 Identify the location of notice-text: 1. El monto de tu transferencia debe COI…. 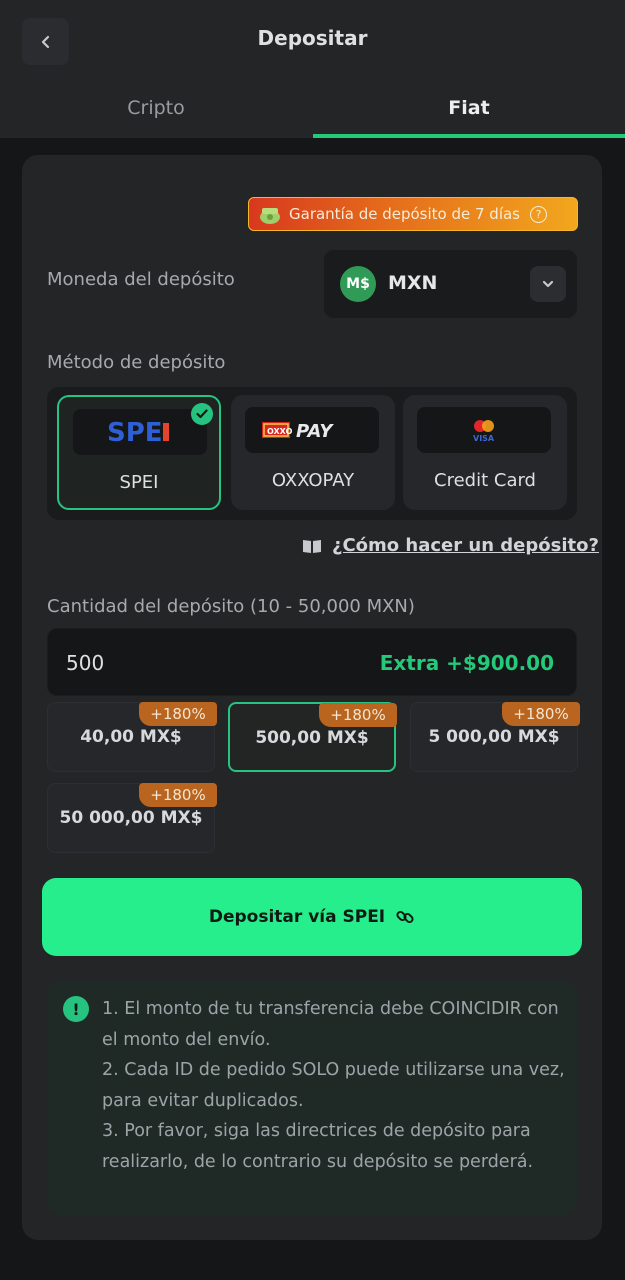
(337, 1085).